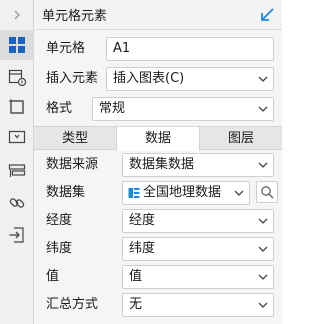  I want to click on format-label: 格式, so click(59, 108).